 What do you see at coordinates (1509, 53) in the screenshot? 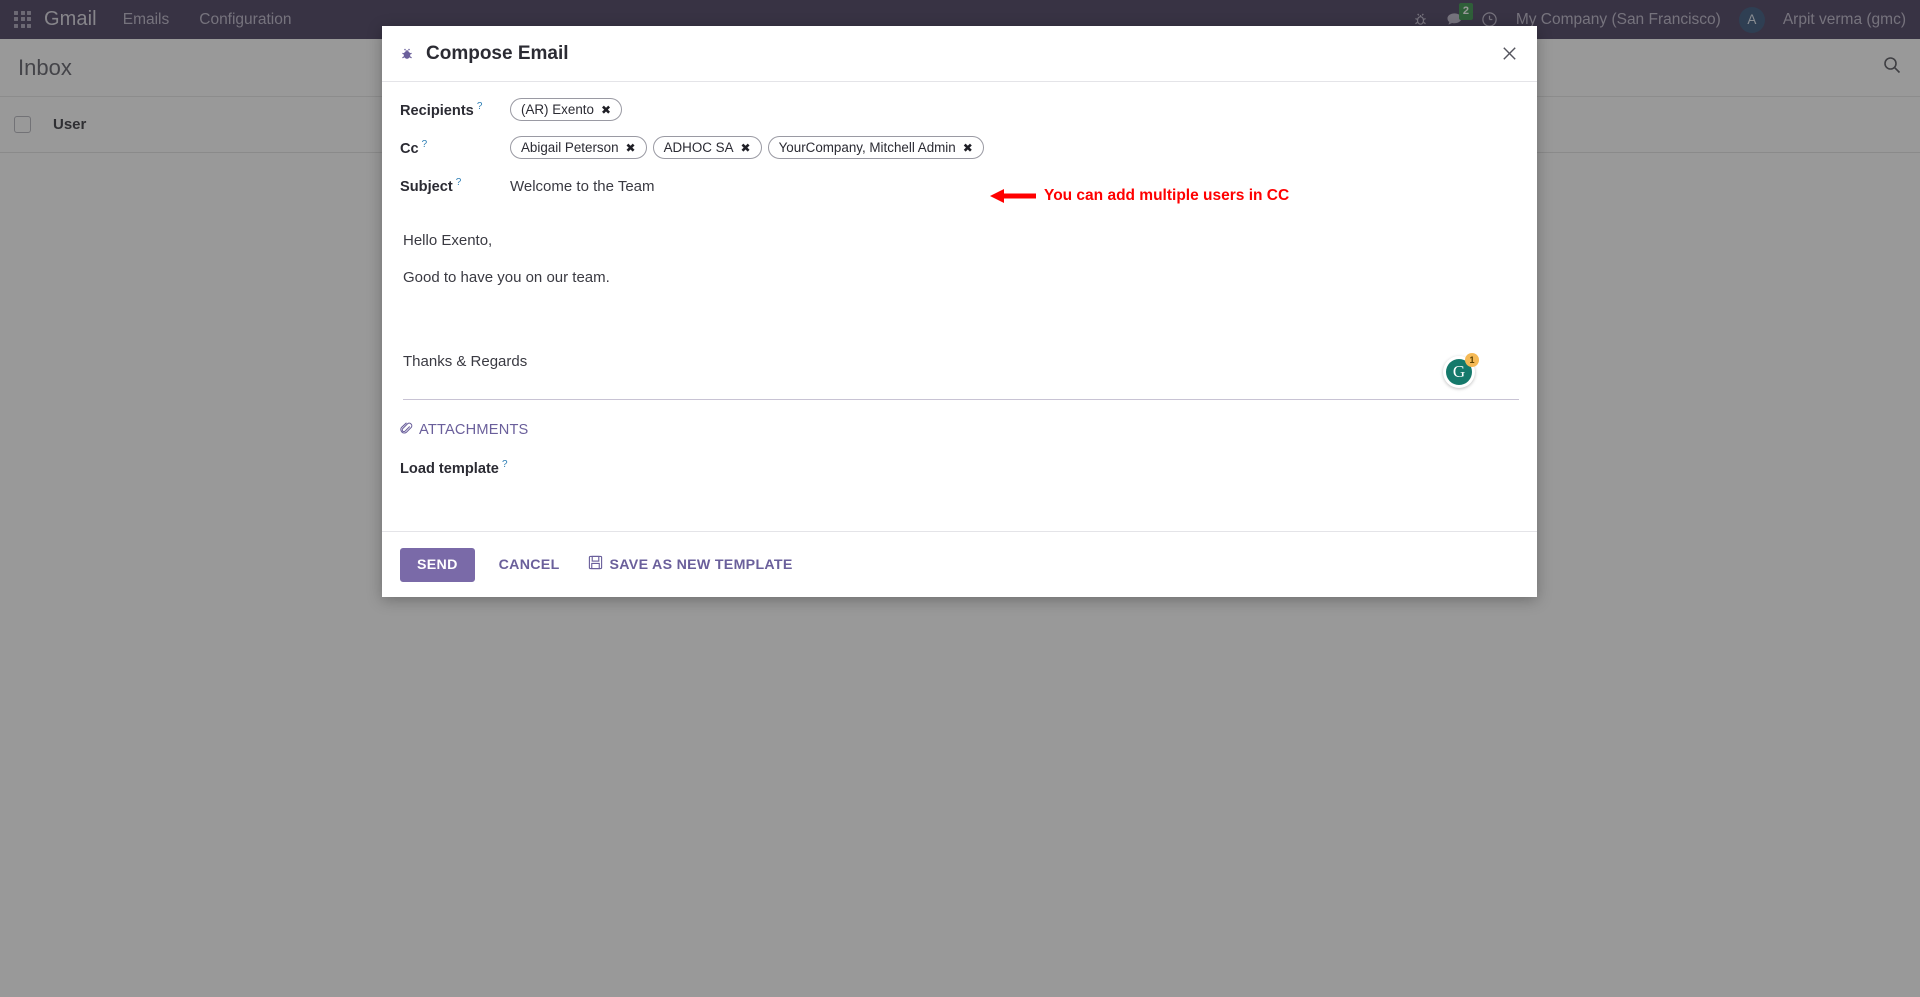
I see `close-icon` at bounding box center [1509, 53].